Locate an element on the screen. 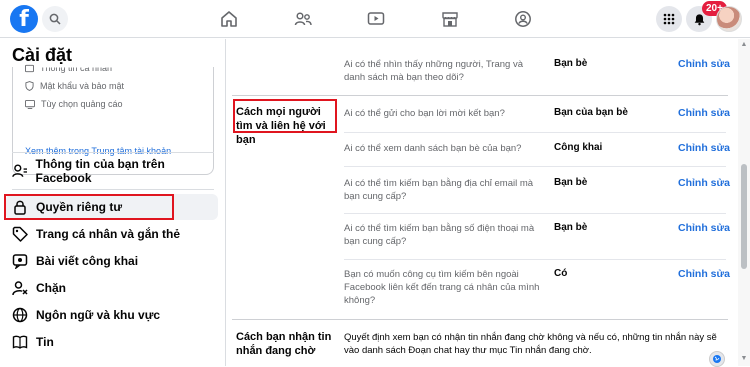 The image size is (750, 367). setting-value: Công khai is located at coordinates (578, 147).